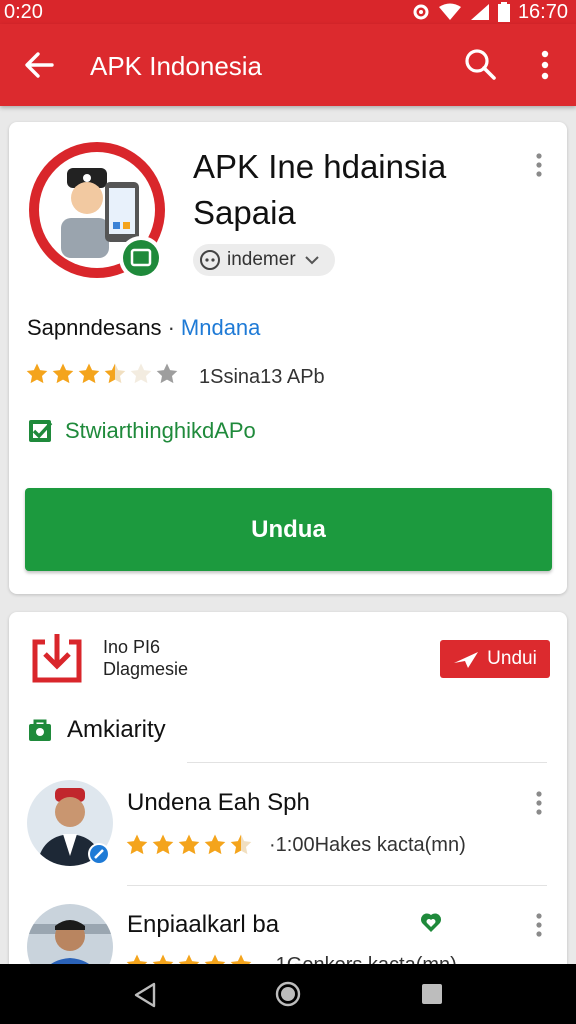 This screenshot has height=1024, width=576. What do you see at coordinates (311, 260) in the screenshot?
I see `chevron-down-icon` at bounding box center [311, 260].